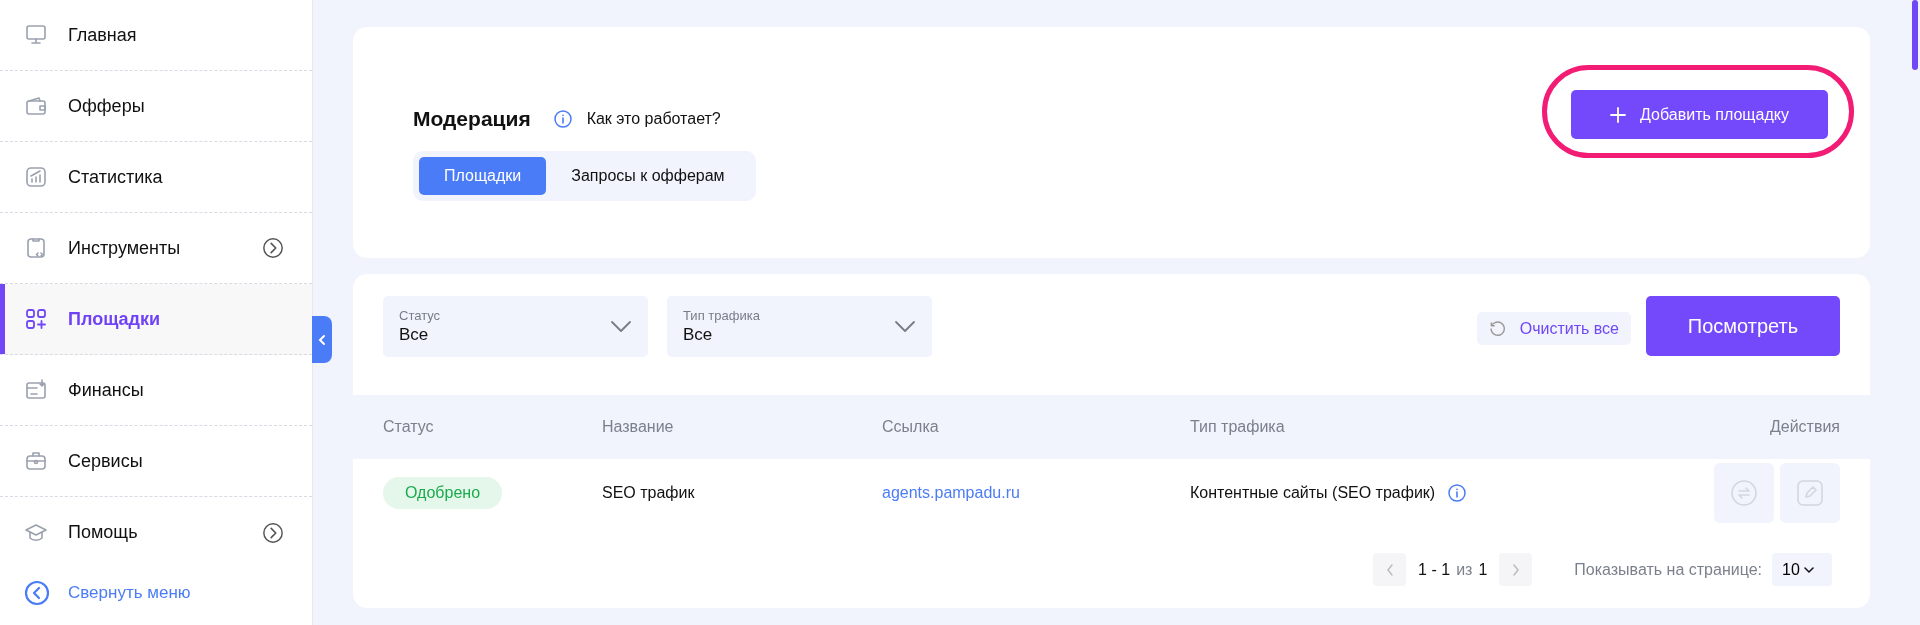  What do you see at coordinates (156, 35) in the screenshot?
I see `sidebar-item: Главная` at bounding box center [156, 35].